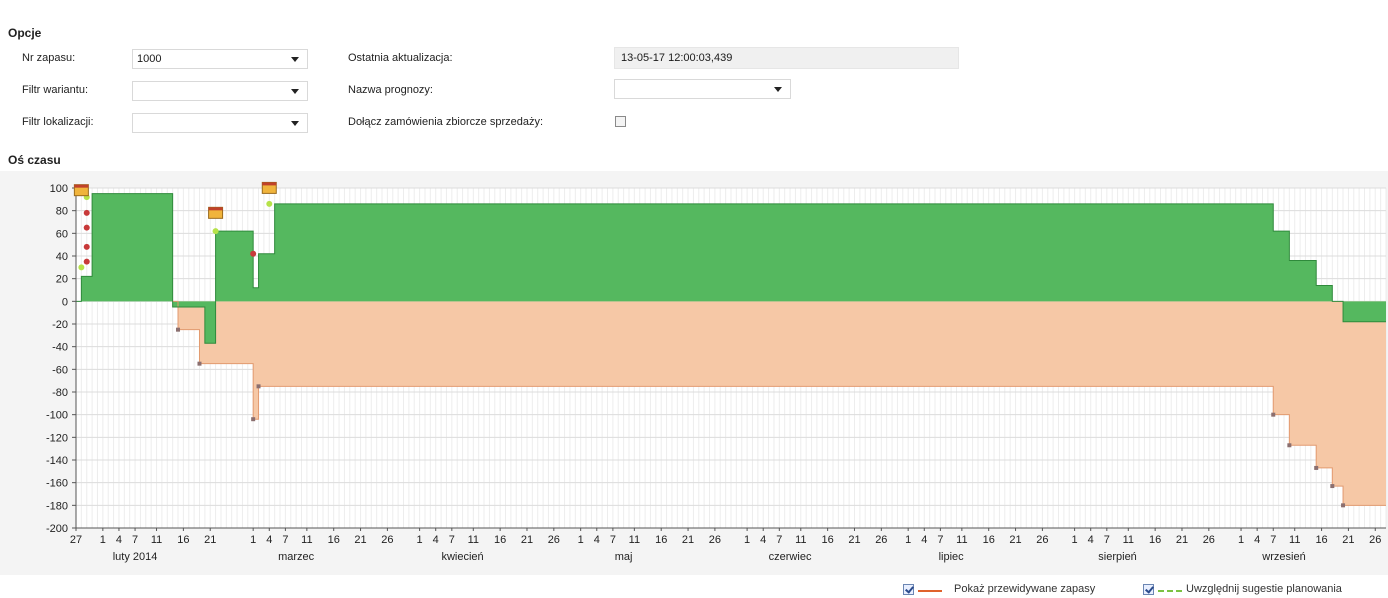 This screenshot has width=1388, height=598. What do you see at coordinates (62, 234) in the screenshot?
I see `y-tick-label: 60` at bounding box center [62, 234].